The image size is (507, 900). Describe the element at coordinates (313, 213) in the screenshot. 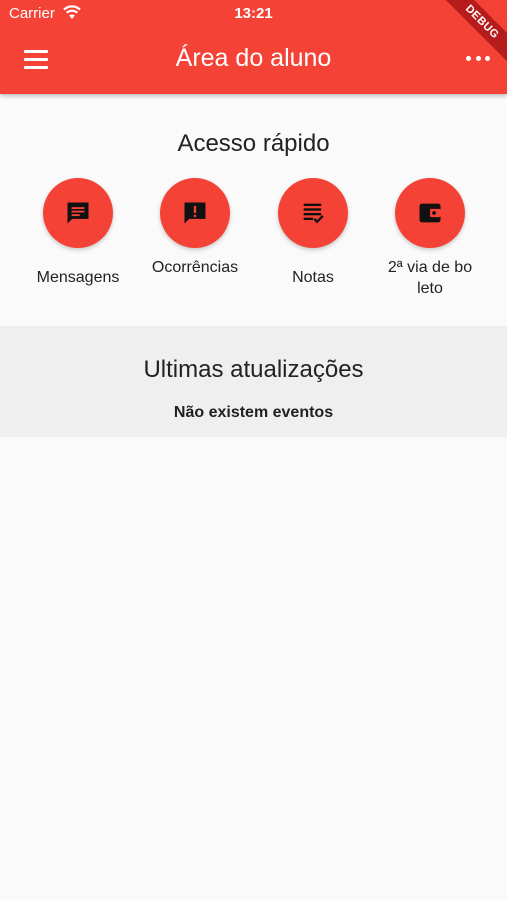

I see `grades-list-icon` at that location.